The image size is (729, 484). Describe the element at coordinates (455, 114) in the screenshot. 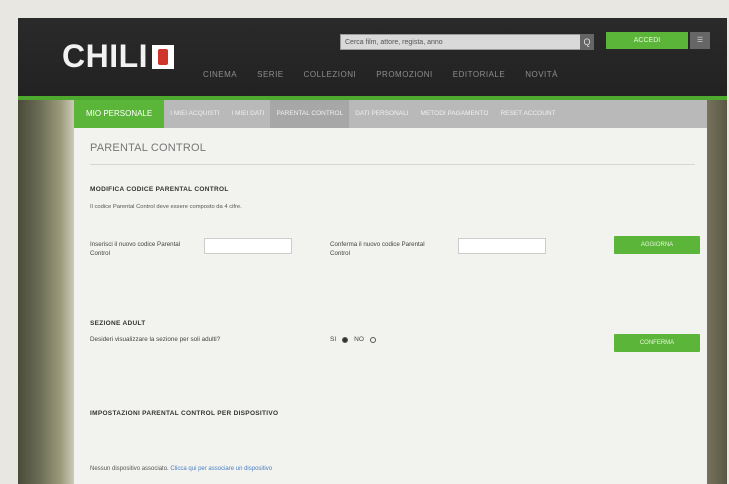

I see `tab-metodi-pagamento: METODI PAGAMENTO` at that location.